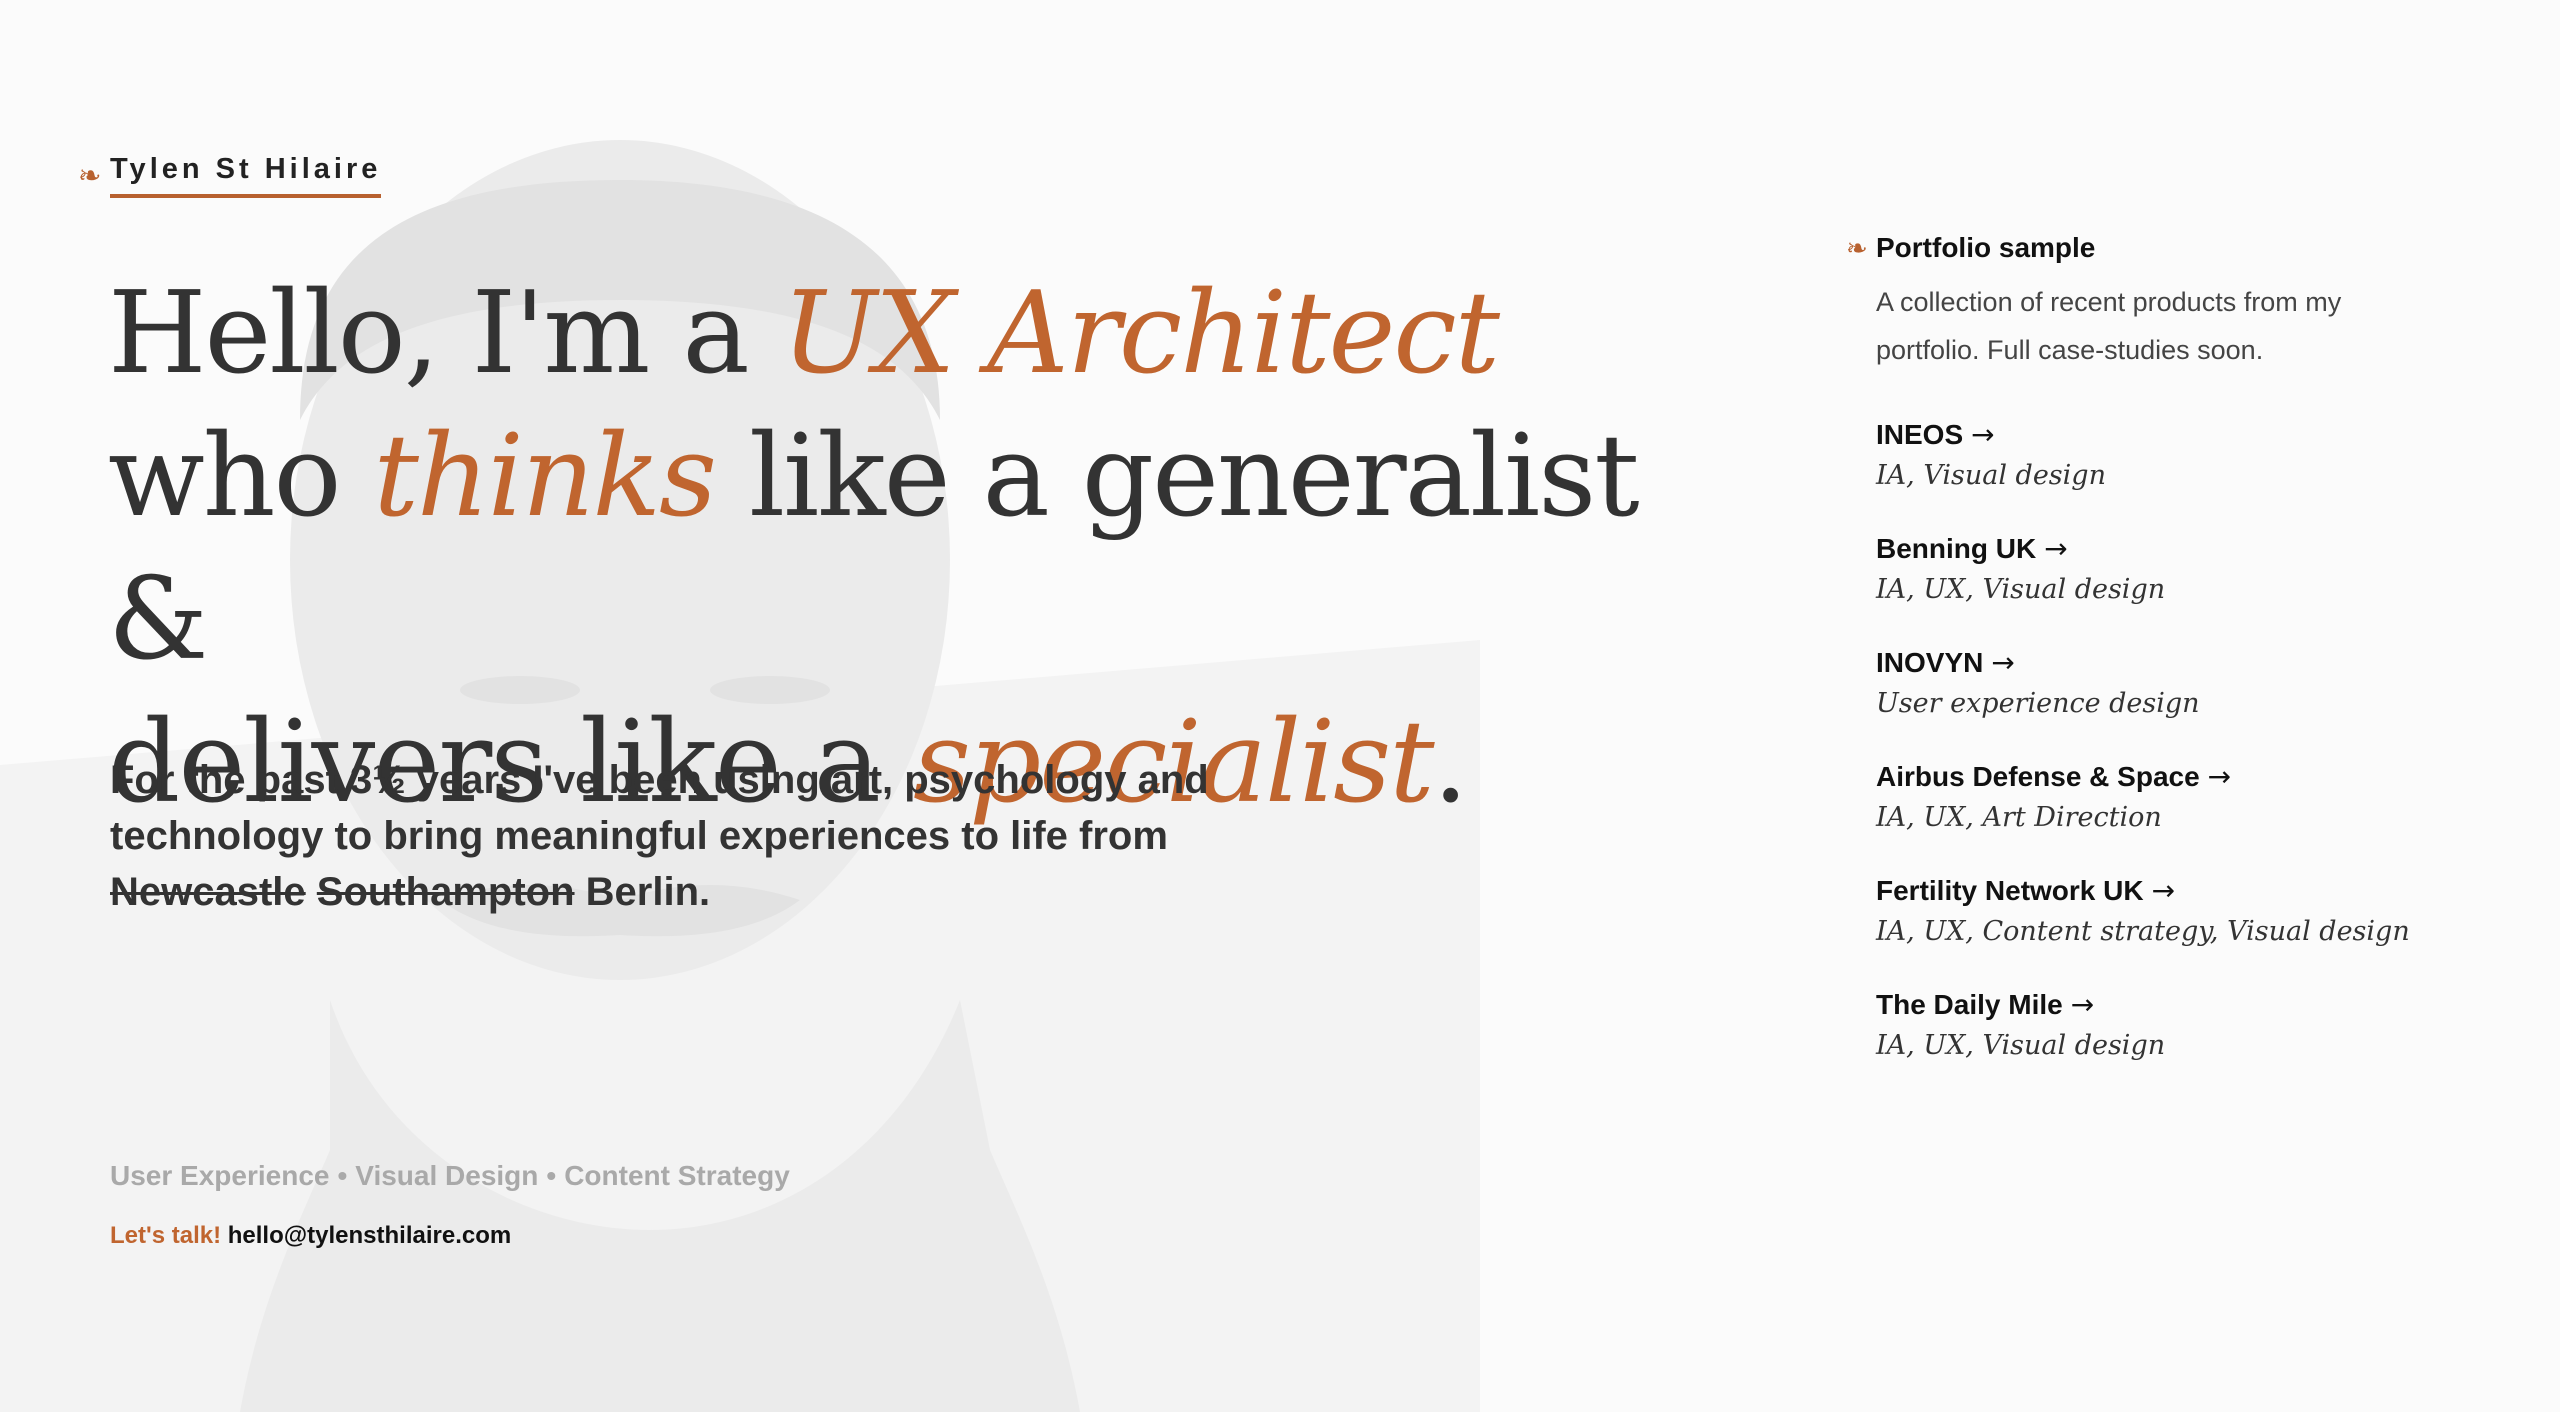 The image size is (2560, 1412). Describe the element at coordinates (1920, 434) in the screenshot. I see `project-name: INEOS` at that location.